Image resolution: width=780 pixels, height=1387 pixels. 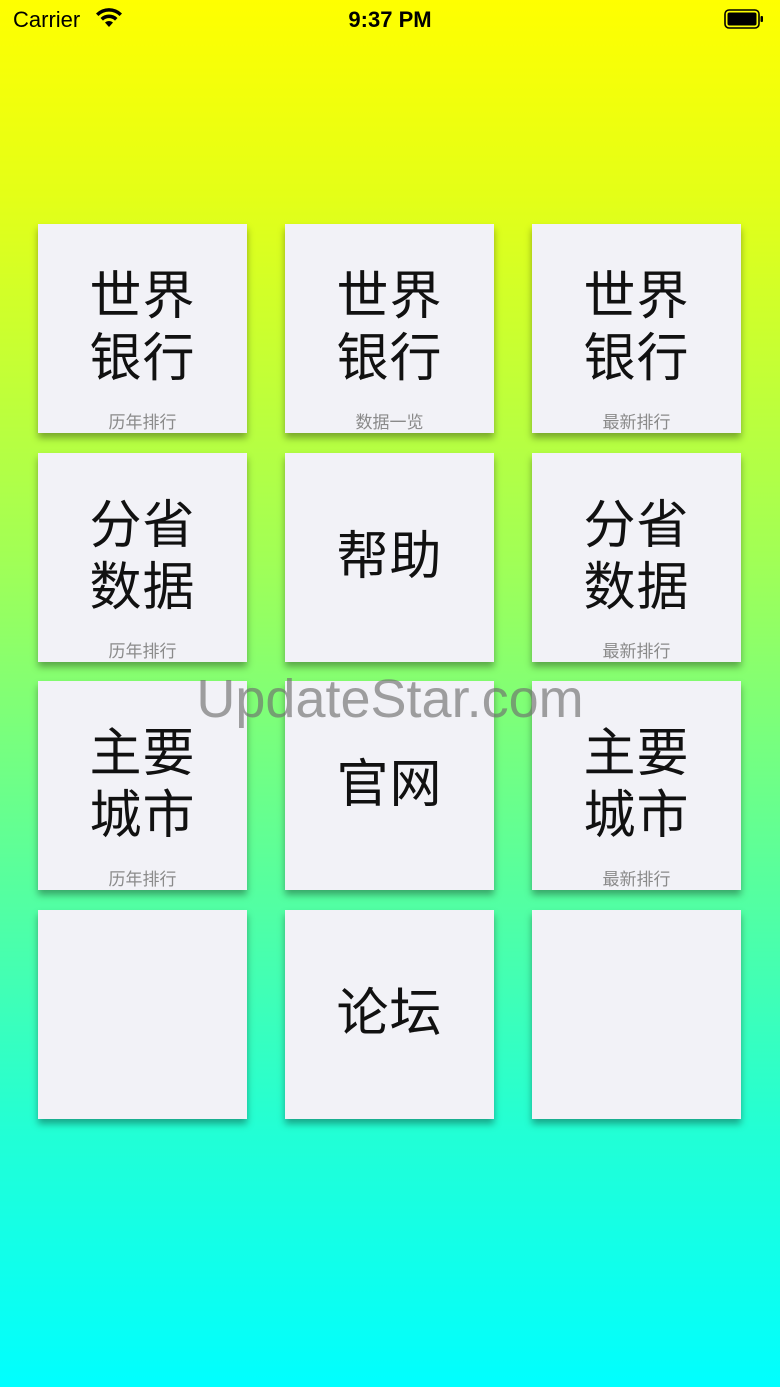 I want to click on tile-subtitle: 数据一览, so click(x=389, y=423).